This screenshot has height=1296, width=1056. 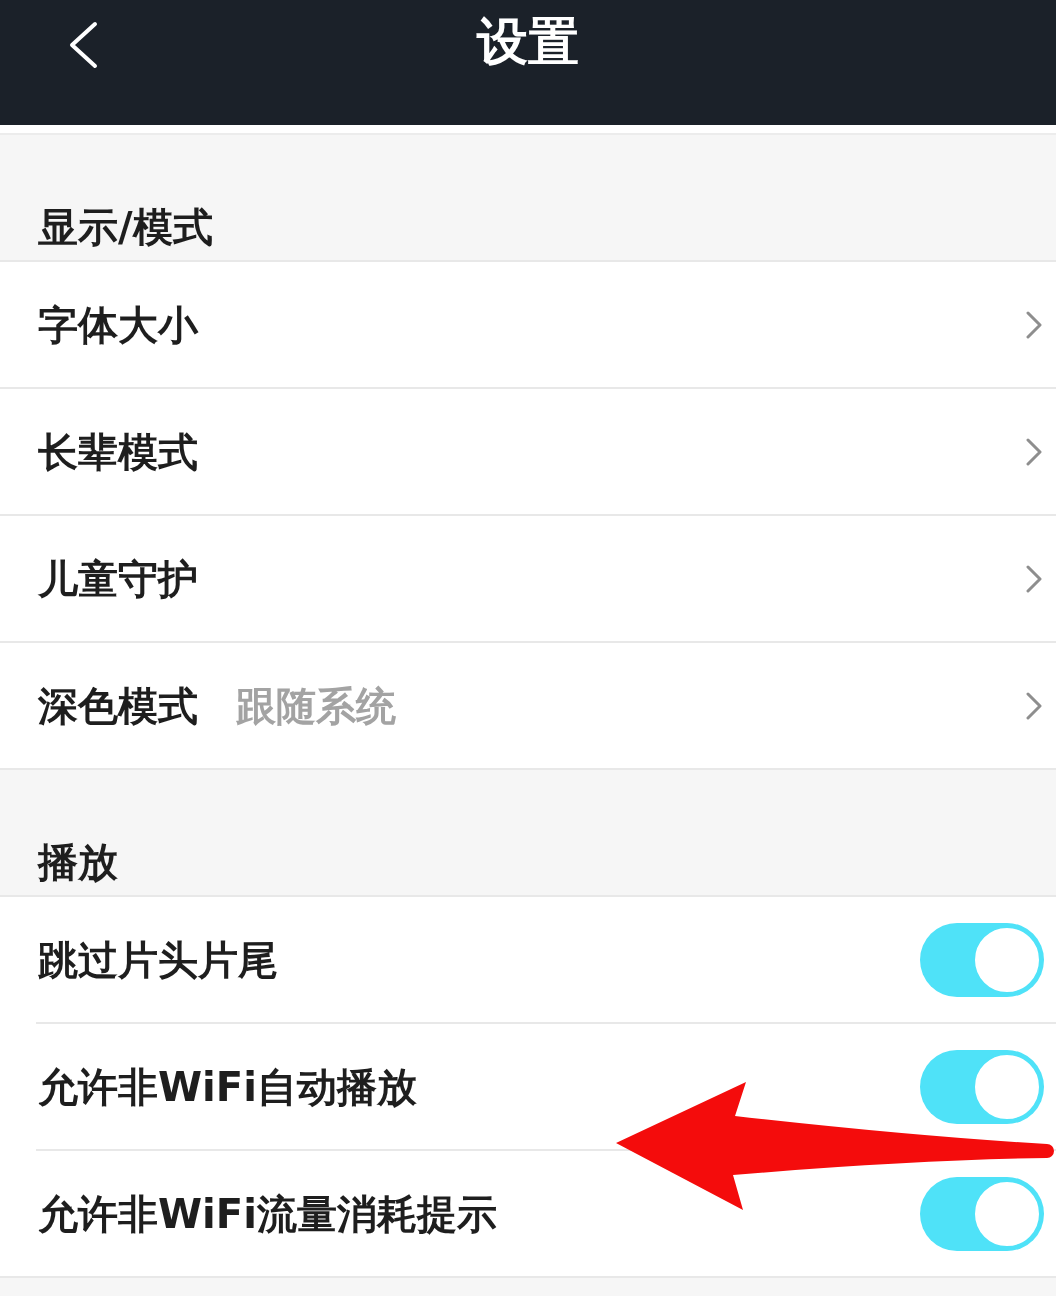 What do you see at coordinates (118, 325) in the screenshot?
I see `row-label: 字体大小` at bounding box center [118, 325].